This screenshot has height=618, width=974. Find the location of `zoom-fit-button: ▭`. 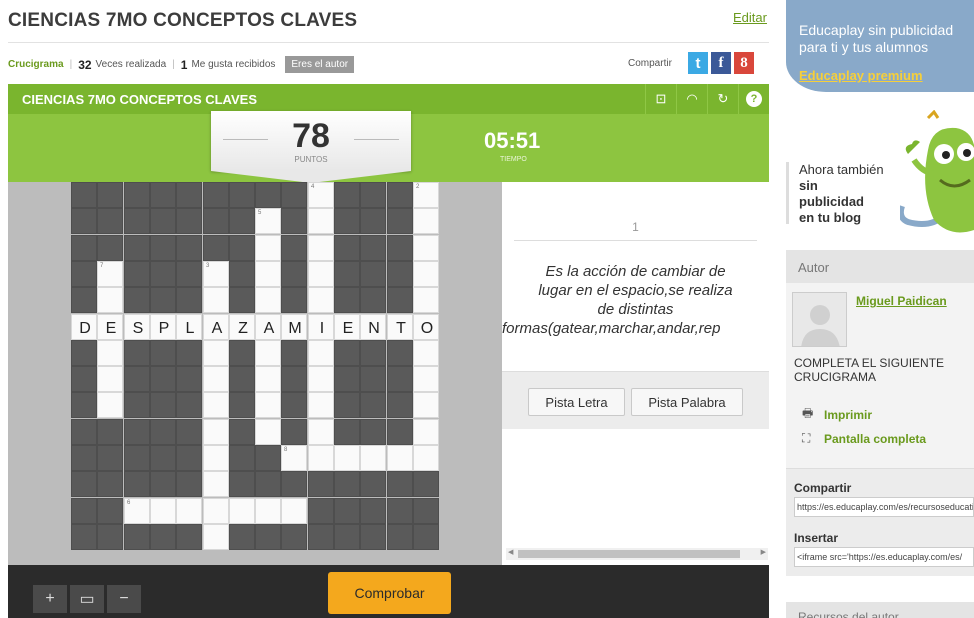

zoom-fit-button: ▭ is located at coordinates (87, 599).